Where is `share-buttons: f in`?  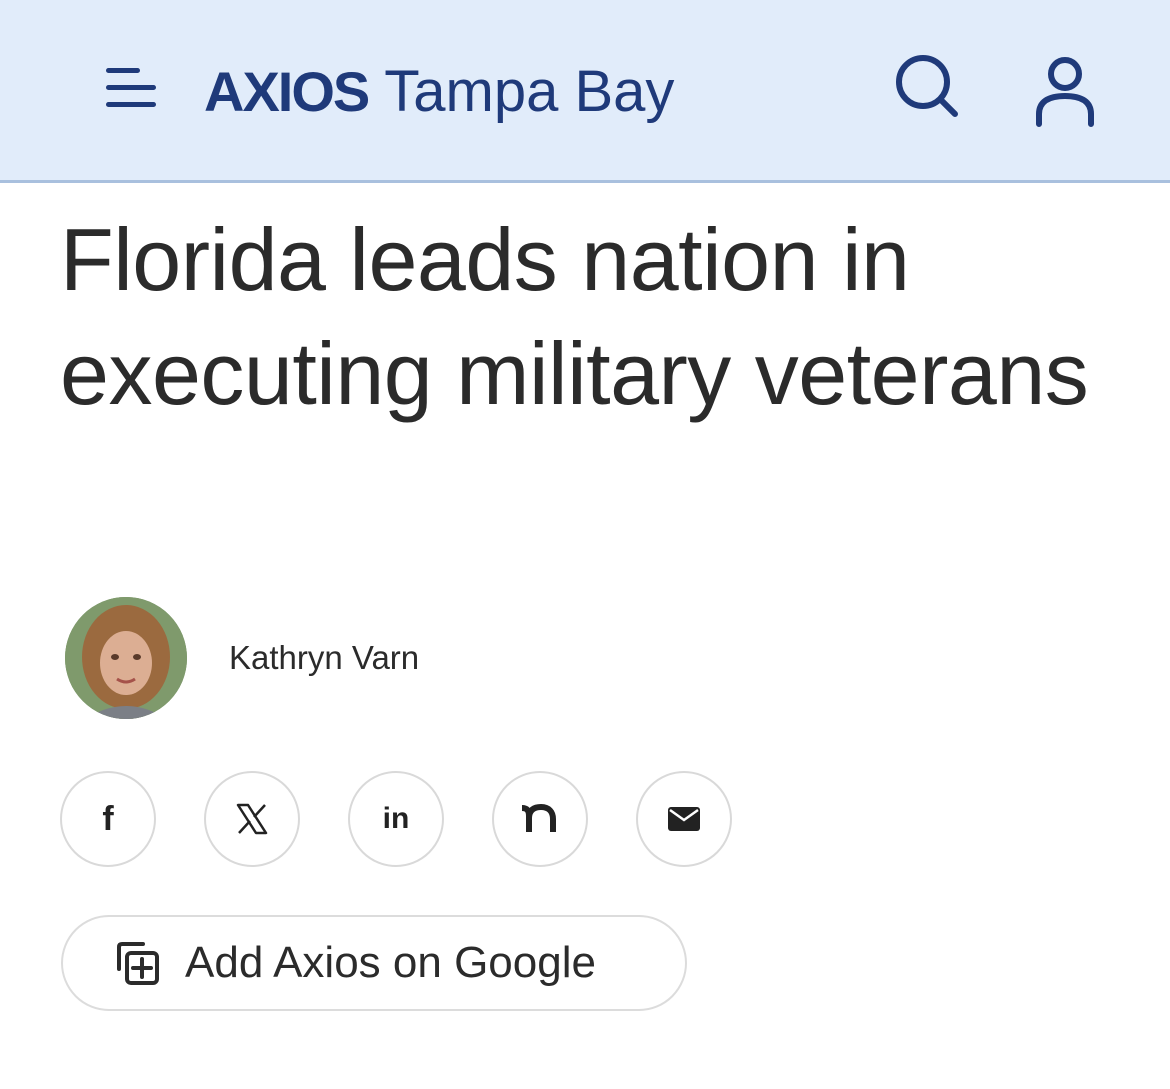 share-buttons: f in is located at coordinates (396, 819).